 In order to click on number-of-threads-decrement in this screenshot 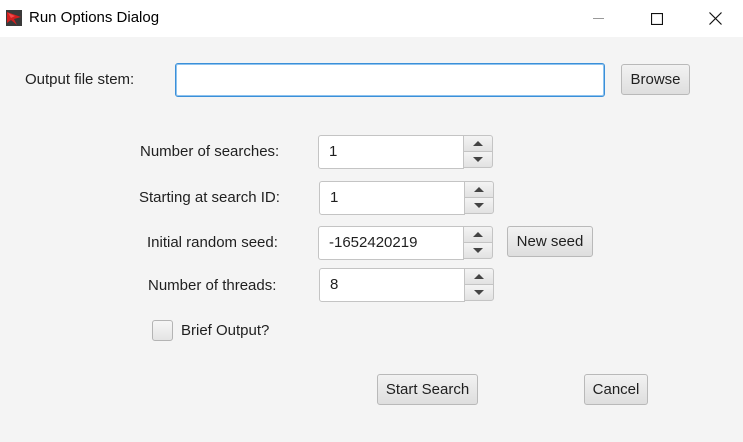, I will do `click(479, 292)`.